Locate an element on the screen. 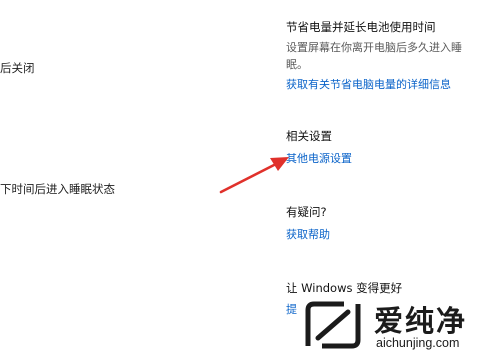 This screenshot has height=355, width=500. make-windows-better-heading: 让 Windows 变得更好 is located at coordinates (344, 288).